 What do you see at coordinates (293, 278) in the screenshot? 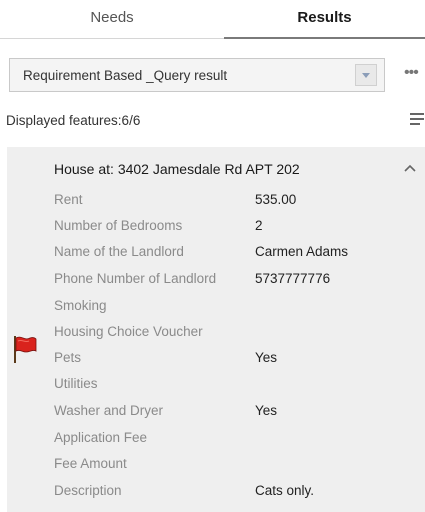
I see `attr-value: 5737777776` at bounding box center [293, 278].